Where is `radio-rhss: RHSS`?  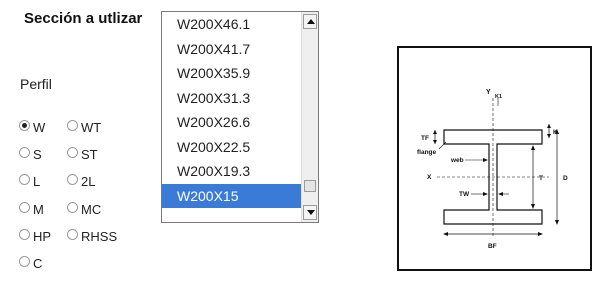
radio-rhss: RHSS is located at coordinates (92, 235).